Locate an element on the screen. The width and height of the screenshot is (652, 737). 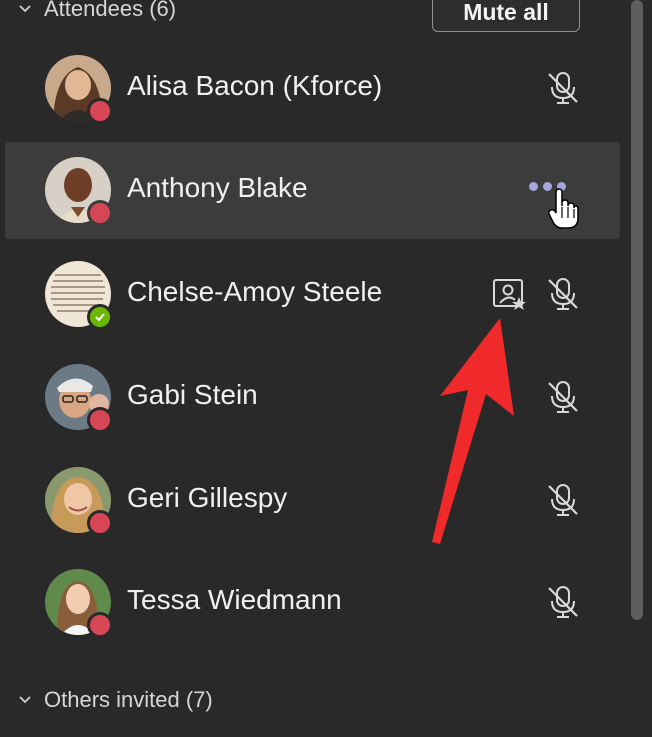
others-invited-section-header: Others invited (7) is located at coordinates (106, 700).